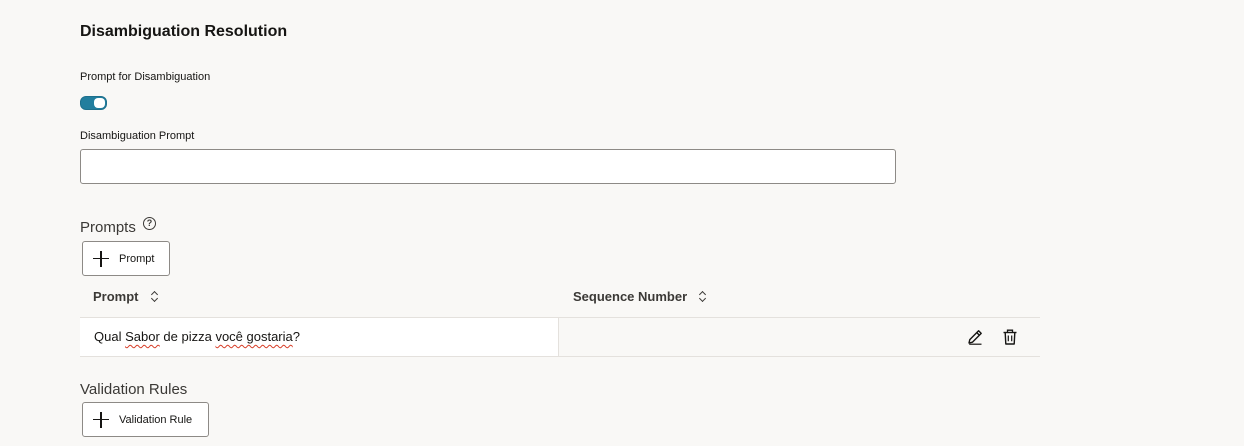  What do you see at coordinates (145, 77) in the screenshot?
I see `prompt-for-disambiguation-label: Prompt for Disambiguation` at bounding box center [145, 77].